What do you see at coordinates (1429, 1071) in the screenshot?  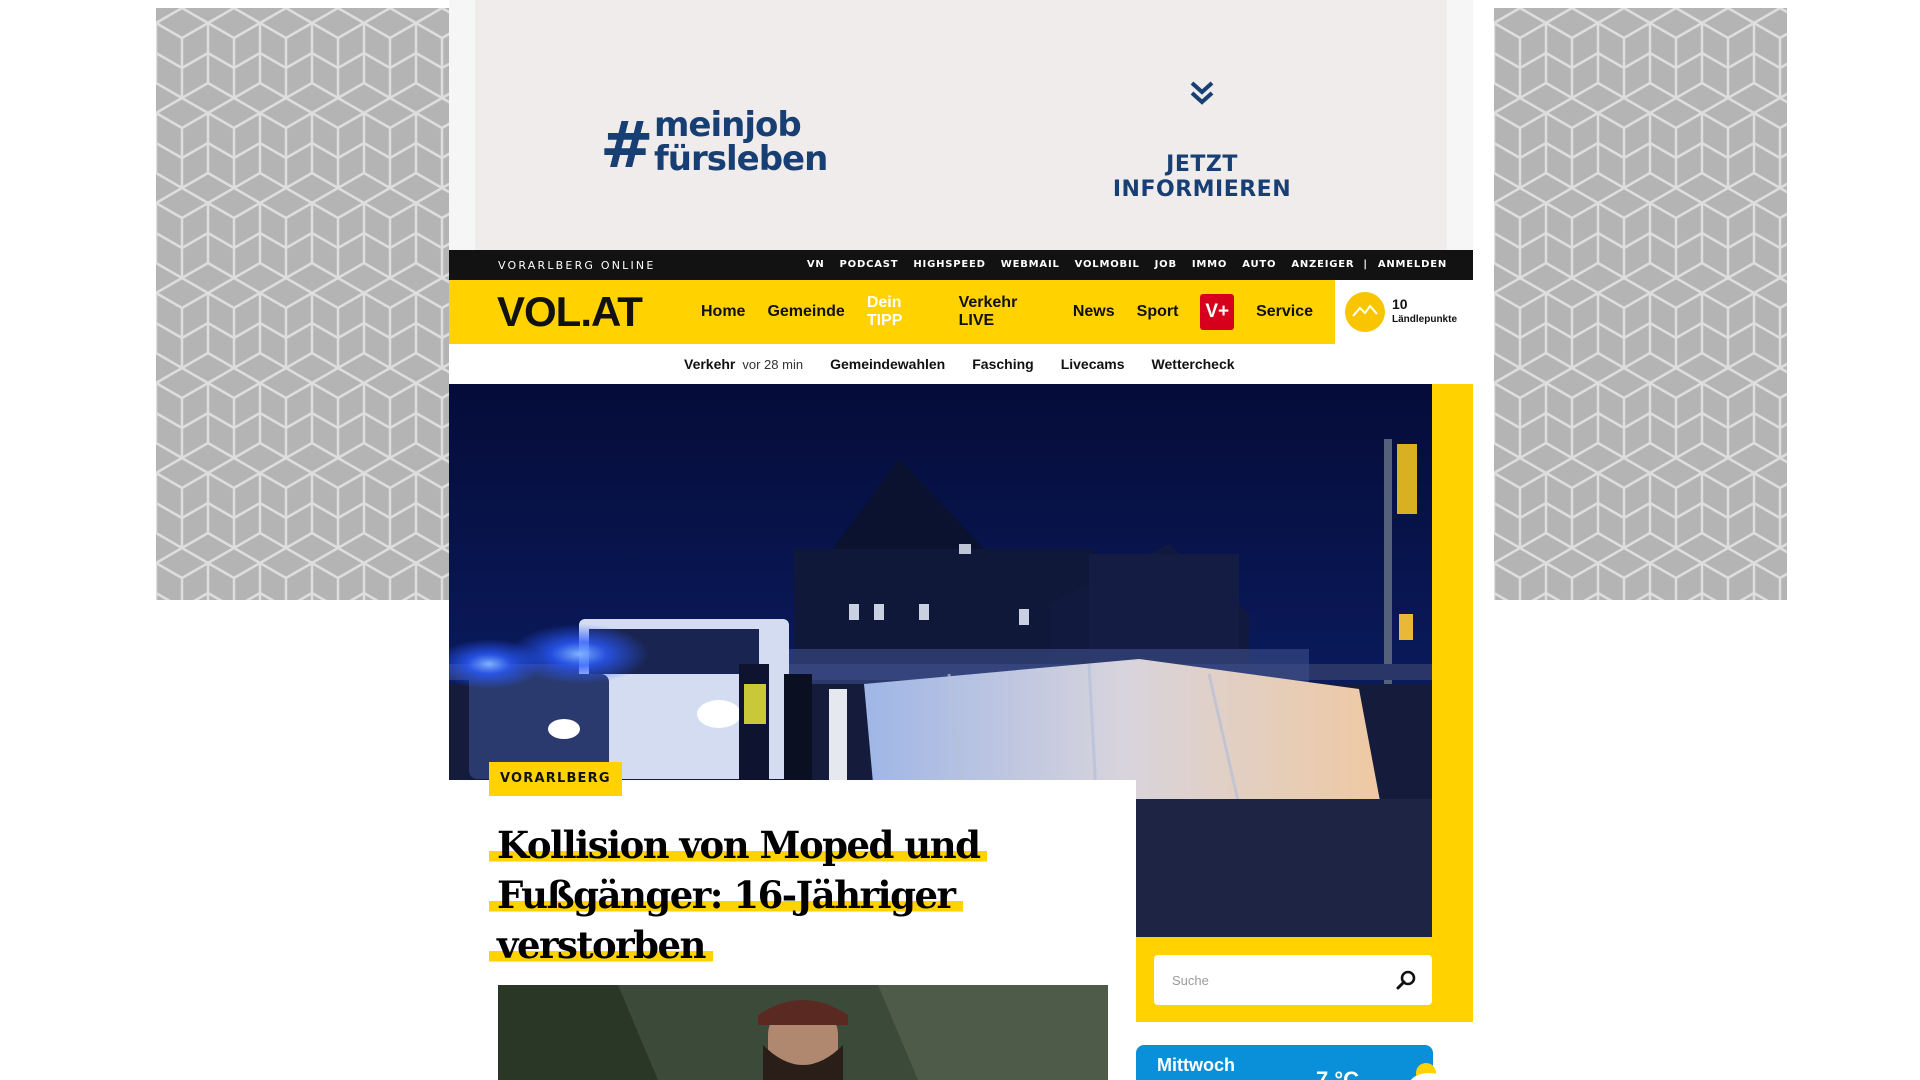 I see `sun-cloud-icon` at bounding box center [1429, 1071].